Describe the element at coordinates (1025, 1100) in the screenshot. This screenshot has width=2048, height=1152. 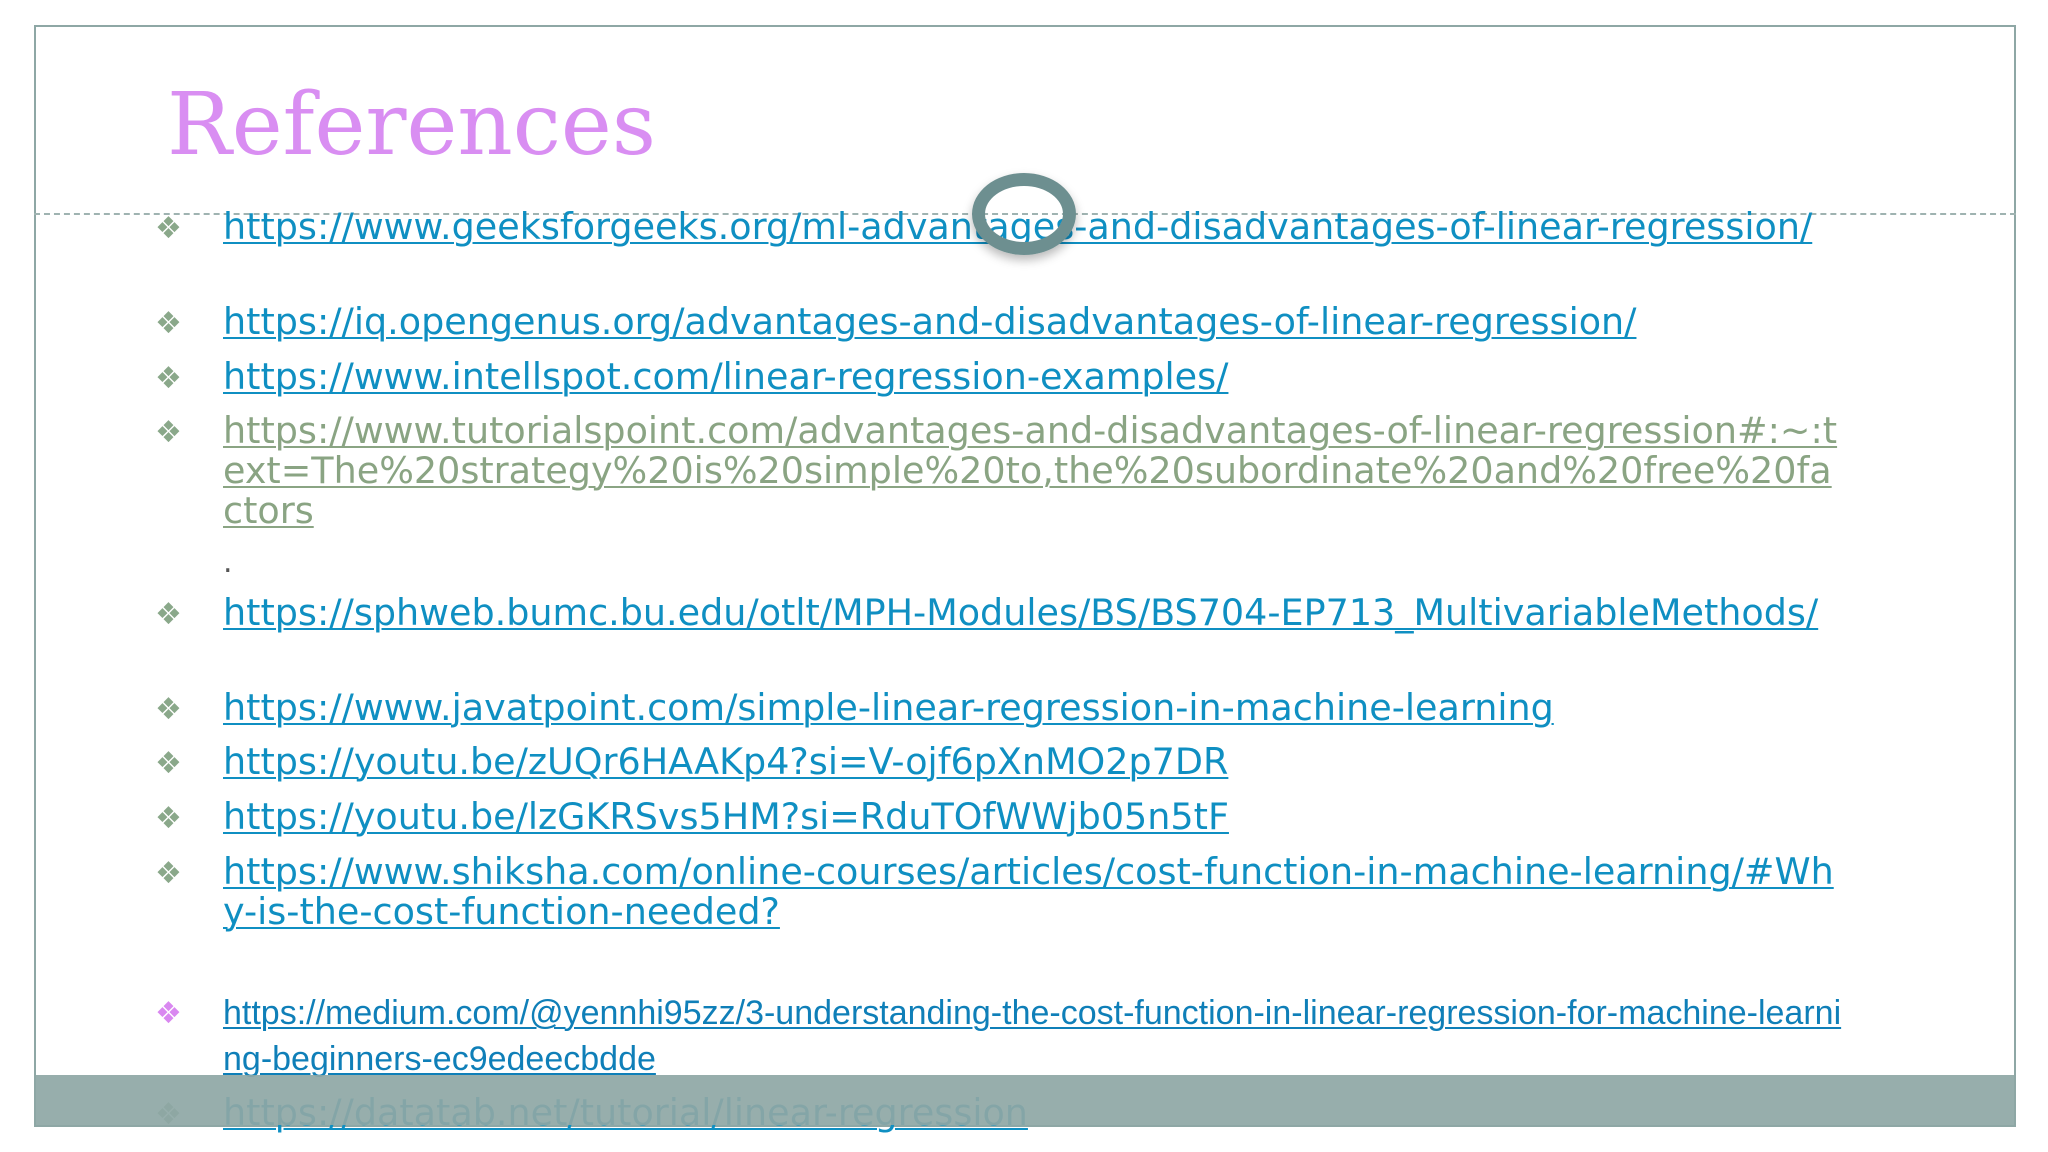
I see `slide-footer-bar` at that location.